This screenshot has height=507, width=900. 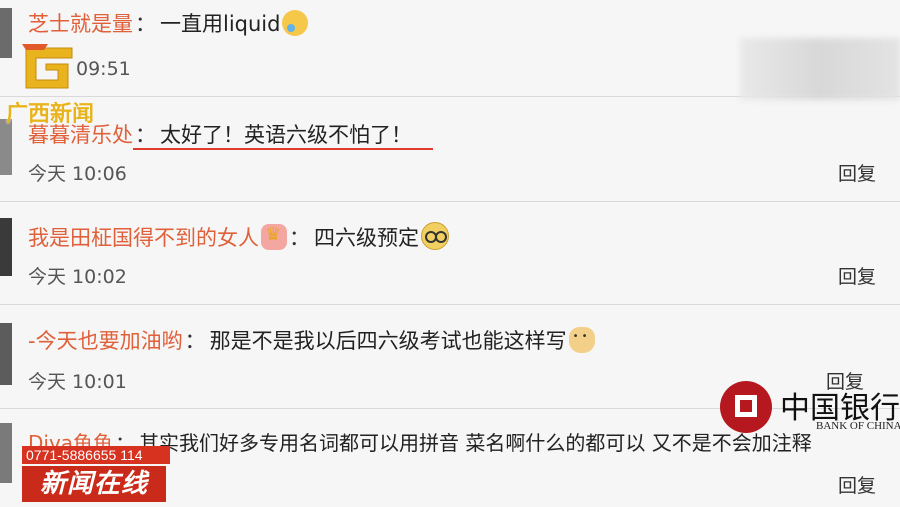 What do you see at coordinates (475, 443) in the screenshot?
I see `comment-text: 其实我们好多专用名词都可以用拼音 菜名啊什么的都可以 又不是不会加注释` at bounding box center [475, 443].